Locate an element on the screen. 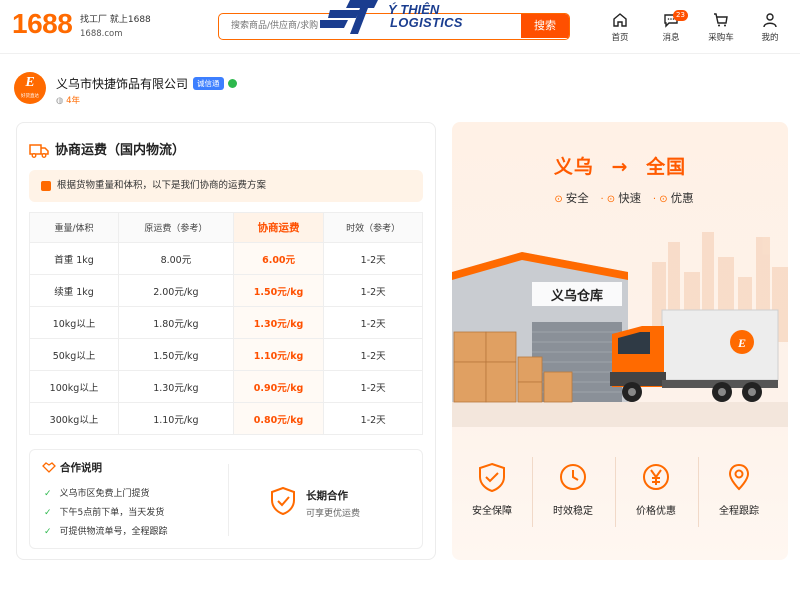 This screenshot has height=600, width=800. verified-icon is located at coordinates (232, 83).